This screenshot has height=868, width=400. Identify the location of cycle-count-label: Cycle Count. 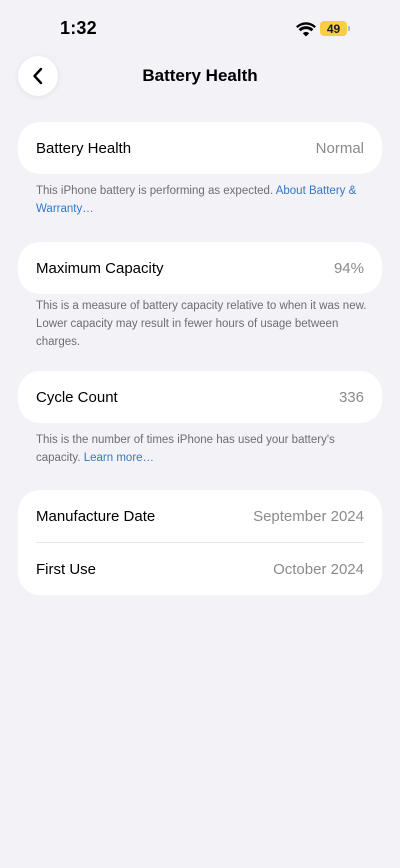
(77, 397).